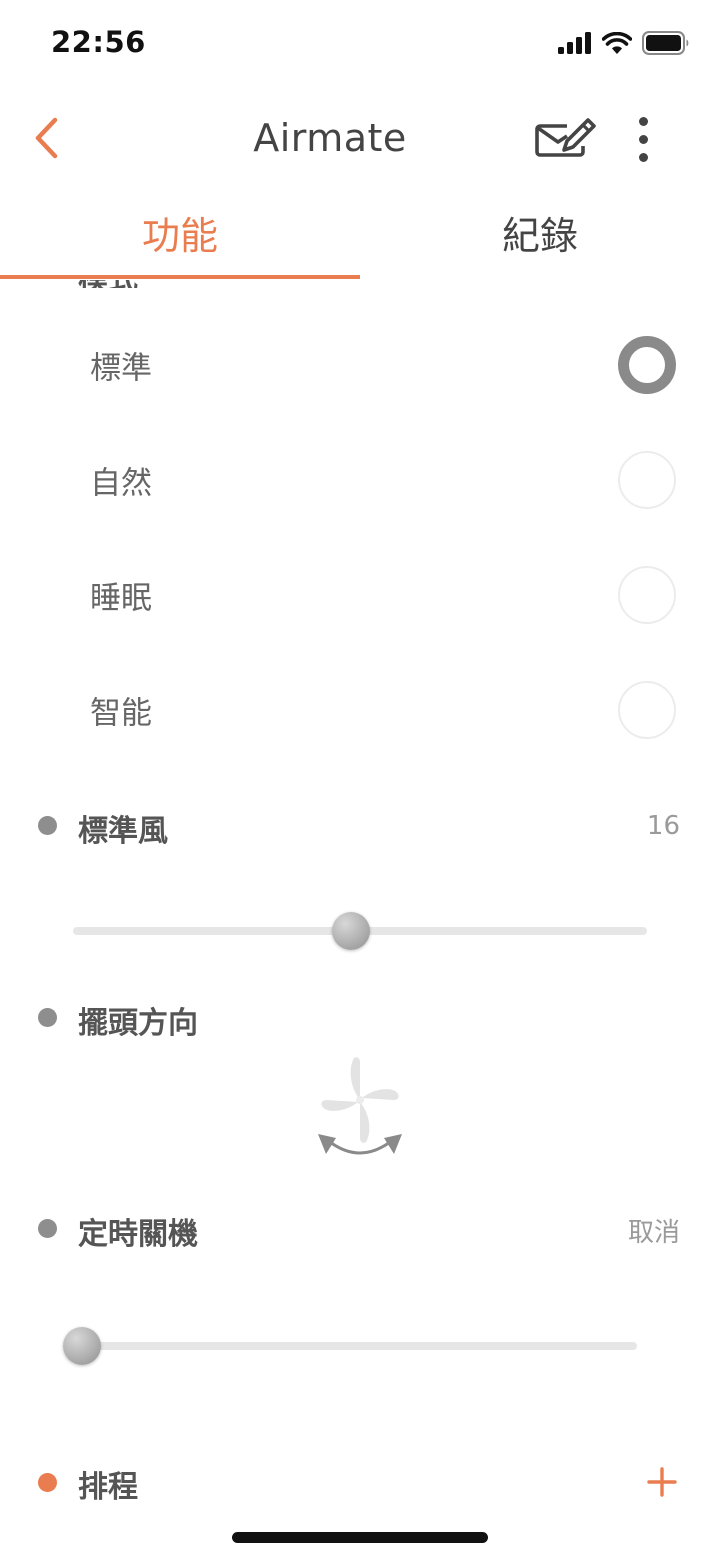  I want to click on wind-speed-slider-thumb, so click(351, 931).